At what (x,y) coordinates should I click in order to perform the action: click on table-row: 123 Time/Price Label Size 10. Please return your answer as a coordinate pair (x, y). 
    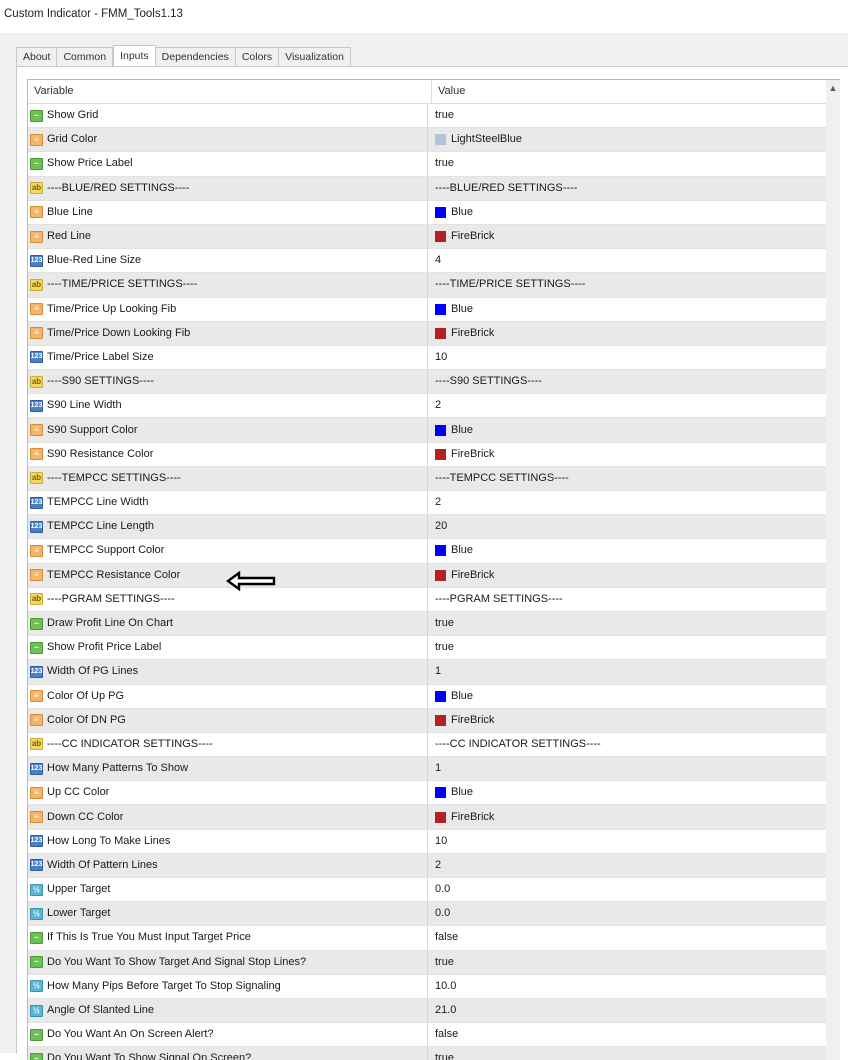
    Looking at the image, I should click on (434, 358).